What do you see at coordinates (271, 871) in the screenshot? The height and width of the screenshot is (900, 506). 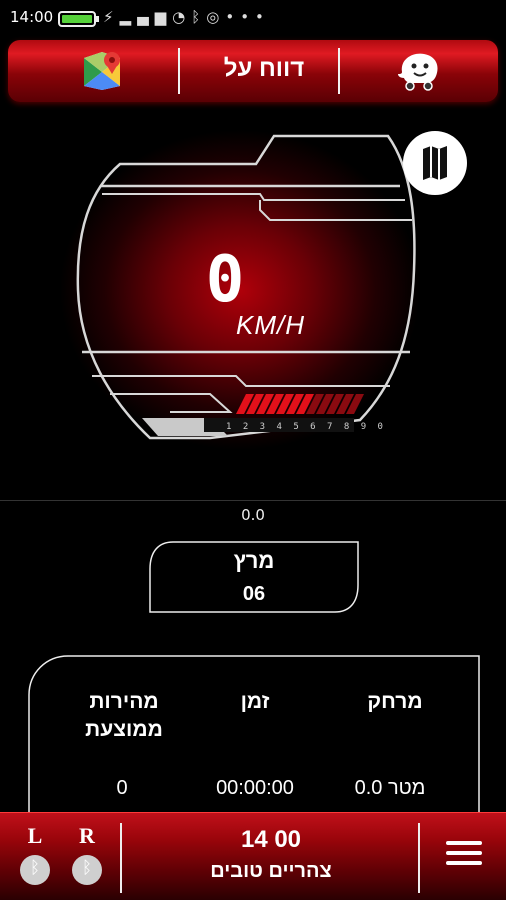 I see `greeting-text: צהריים טובים` at bounding box center [271, 871].